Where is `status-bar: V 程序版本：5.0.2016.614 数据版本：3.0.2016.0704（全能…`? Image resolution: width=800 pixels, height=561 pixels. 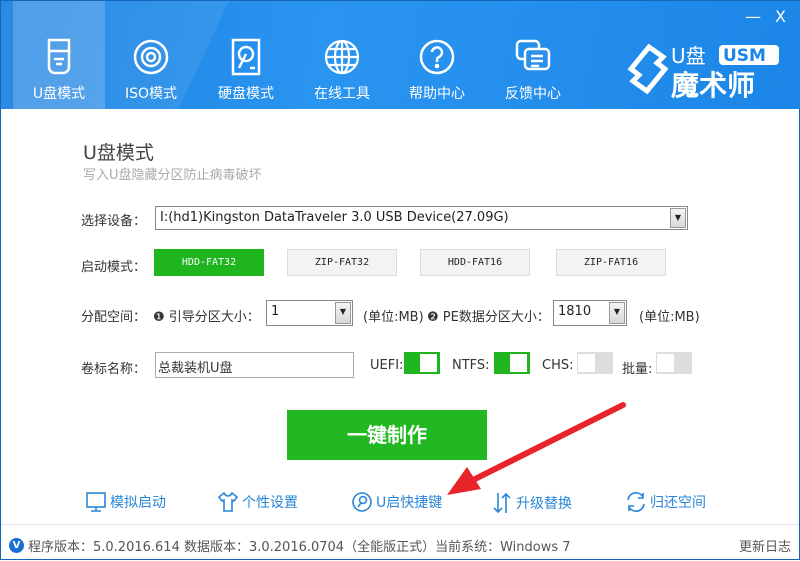
status-bar: V 程序版本：5.0.2016.614 数据版本：3.0.2016.0704（全能… is located at coordinates (290, 545).